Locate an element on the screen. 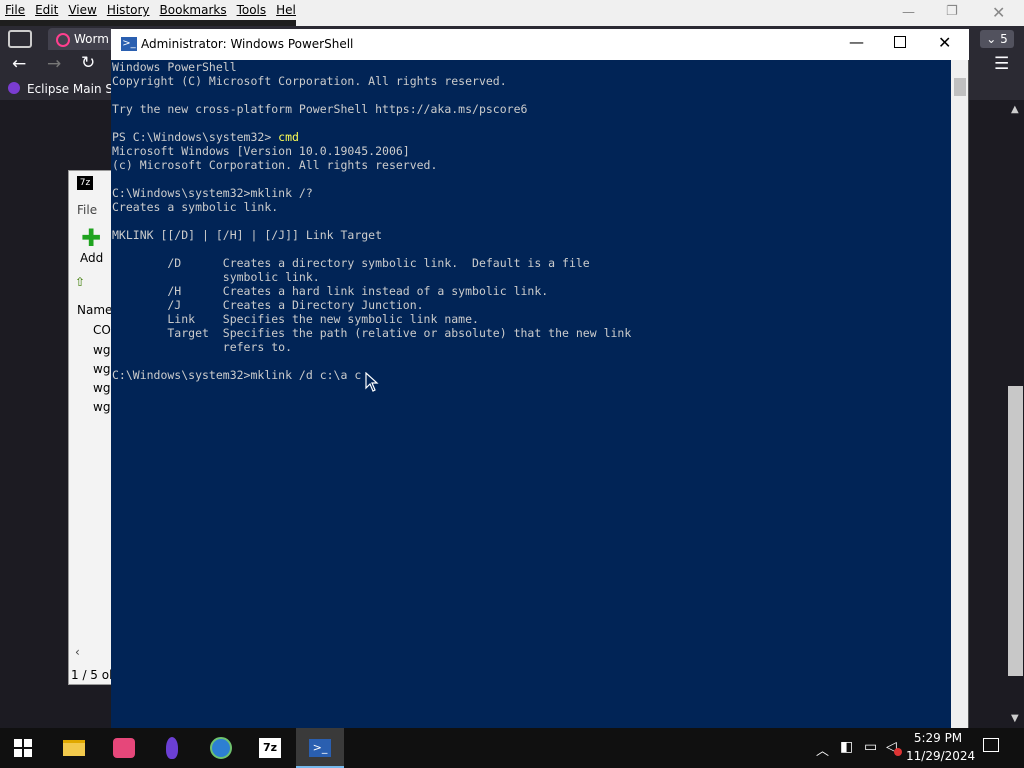 Image resolution: width=1024 pixels, height=768 pixels. back-icon: ← is located at coordinates (19, 64).